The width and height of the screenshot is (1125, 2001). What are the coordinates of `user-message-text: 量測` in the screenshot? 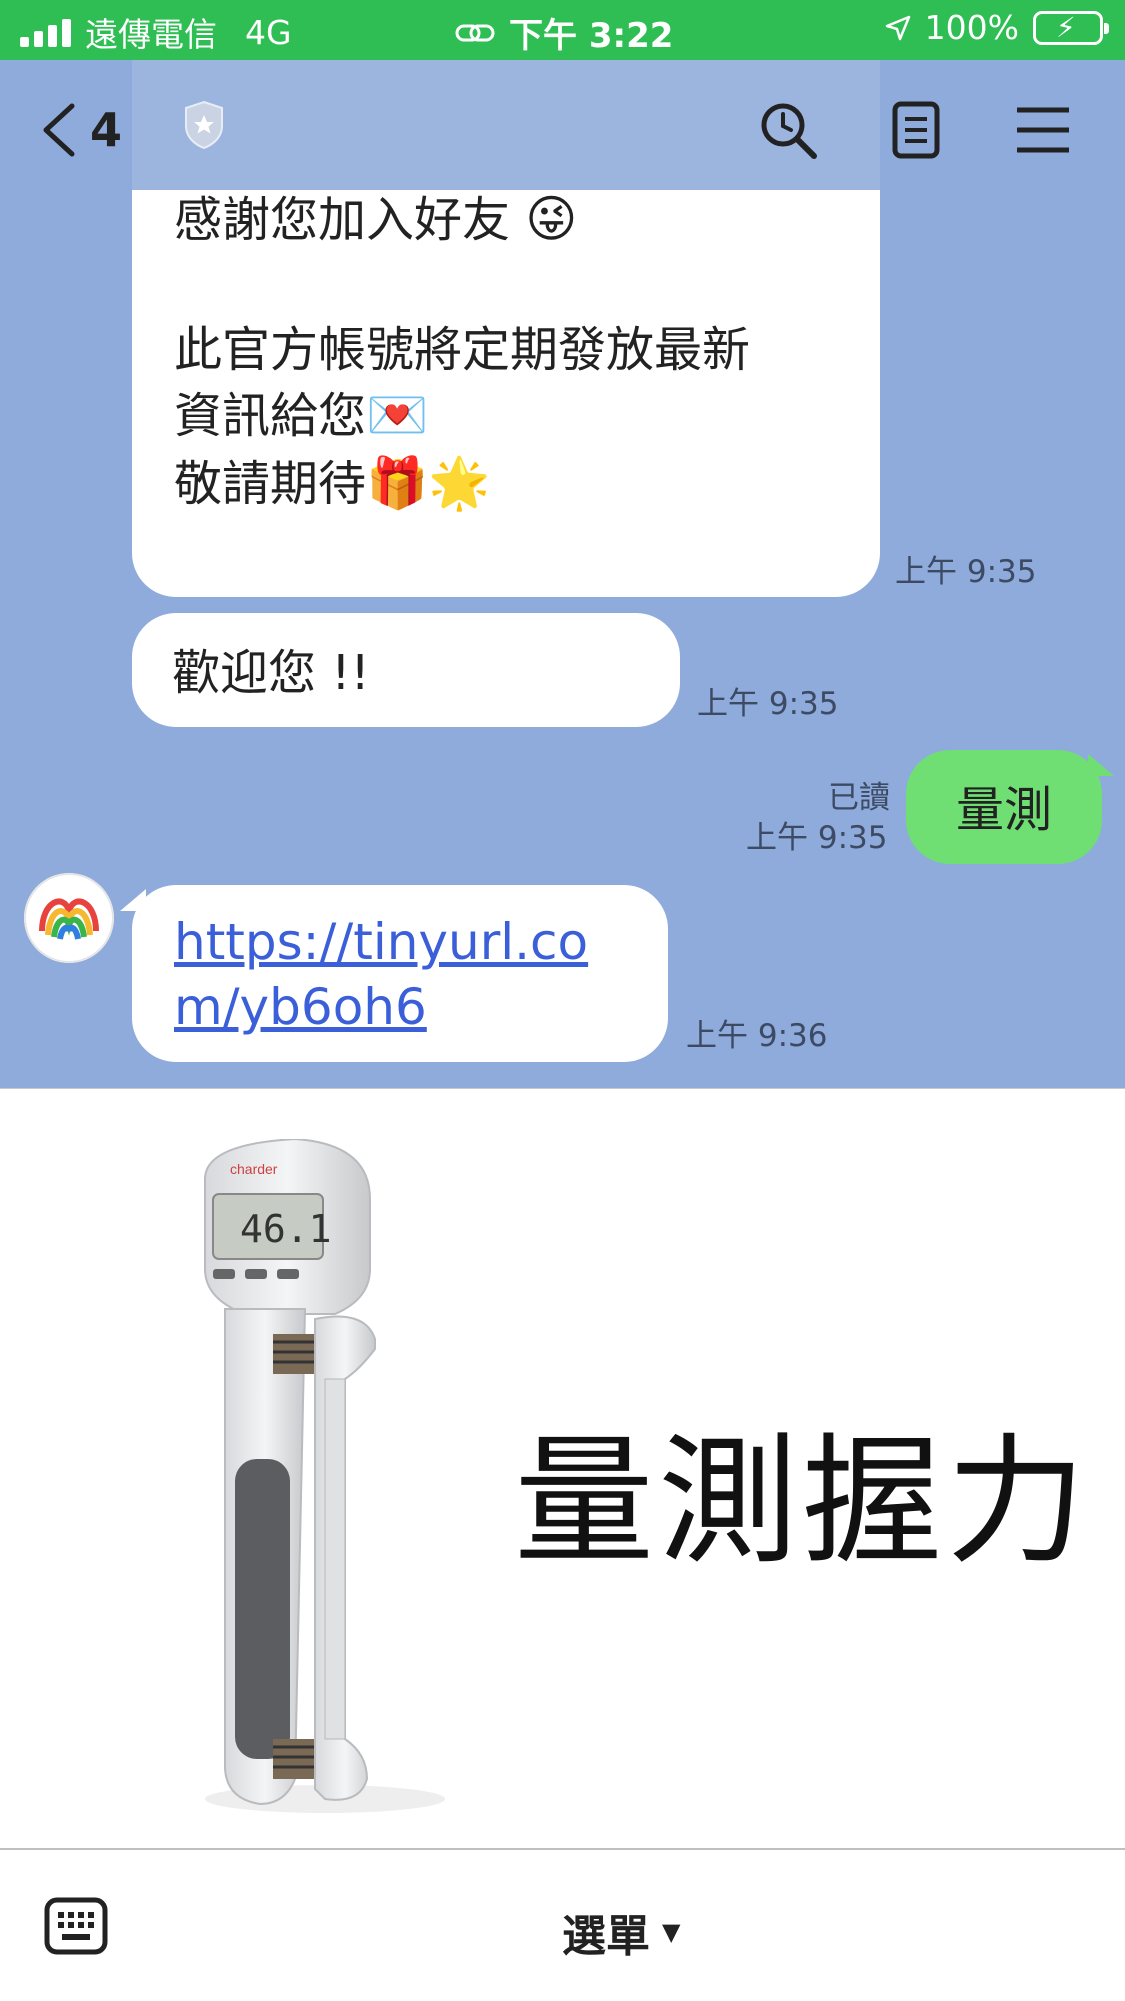 It's located at (1003, 810).